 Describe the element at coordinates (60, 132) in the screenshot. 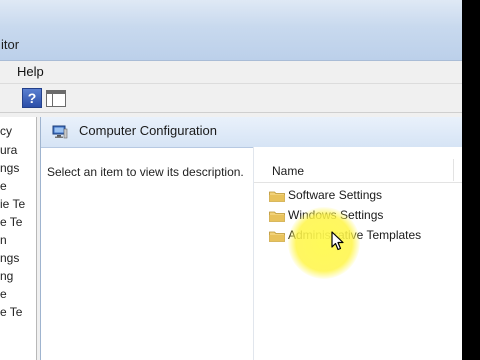

I see `computer-icon` at that location.